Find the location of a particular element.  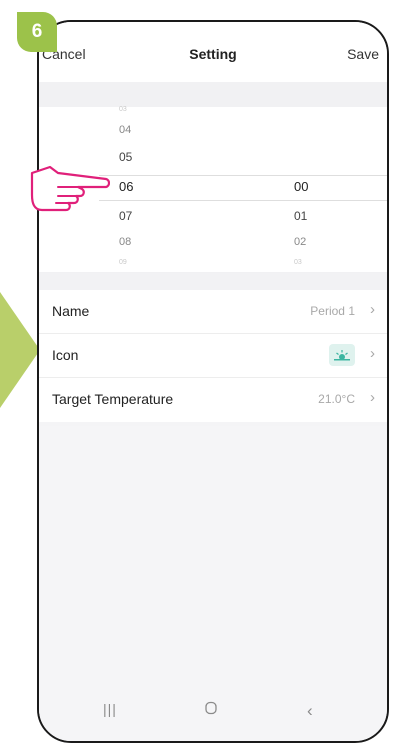

hour-option: 03 is located at coordinates (123, 109).